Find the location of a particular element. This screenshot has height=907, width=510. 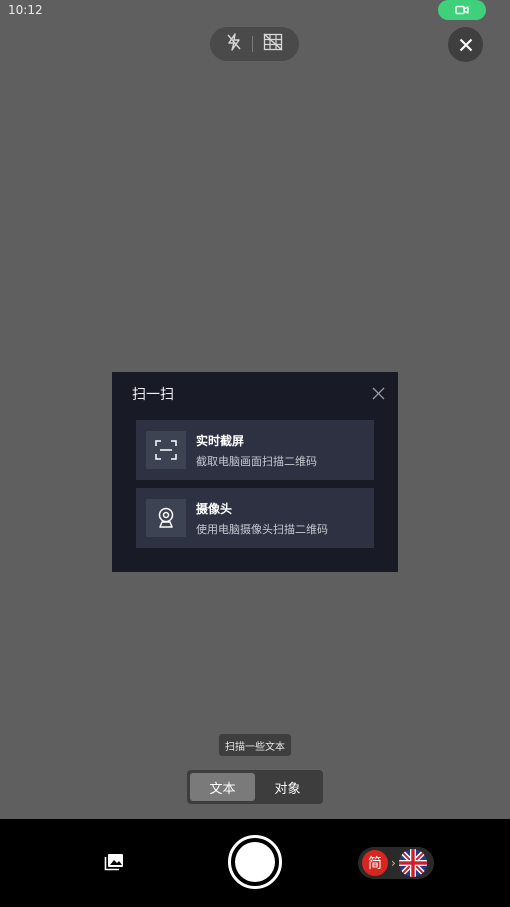

shutter-button is located at coordinates (255, 862).